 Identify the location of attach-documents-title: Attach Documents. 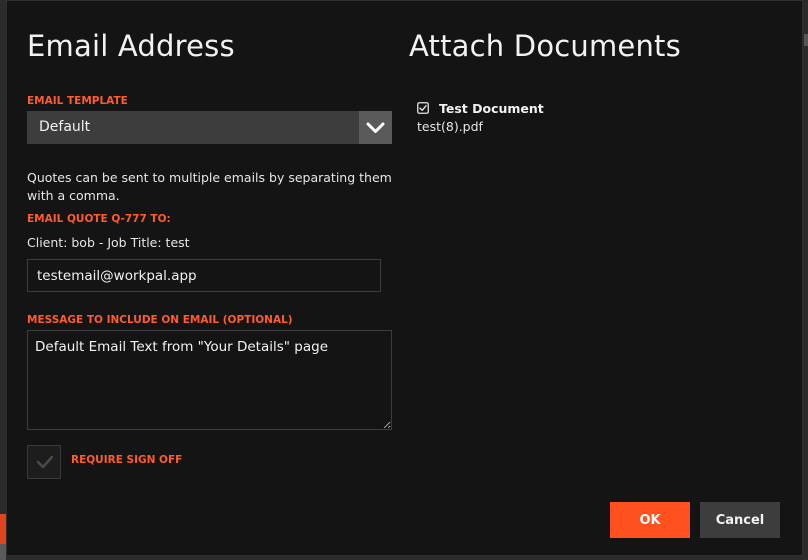
(545, 46).